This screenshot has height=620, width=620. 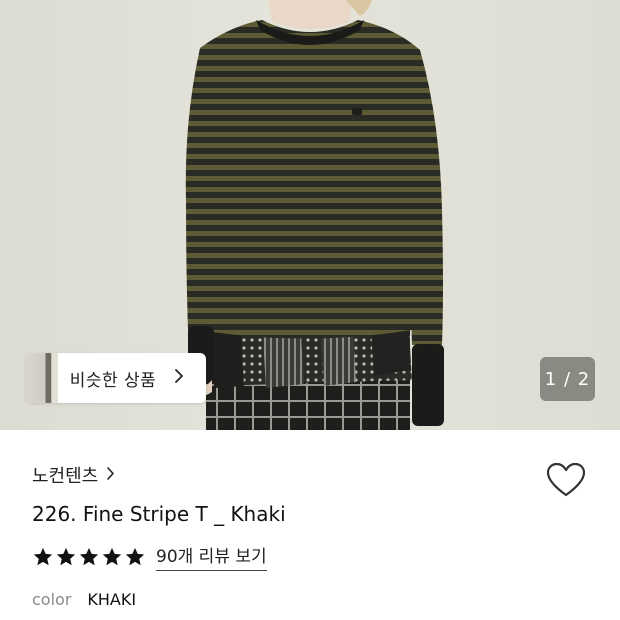 What do you see at coordinates (42, 378) in the screenshot?
I see `similar-products-thumbnail` at bounding box center [42, 378].